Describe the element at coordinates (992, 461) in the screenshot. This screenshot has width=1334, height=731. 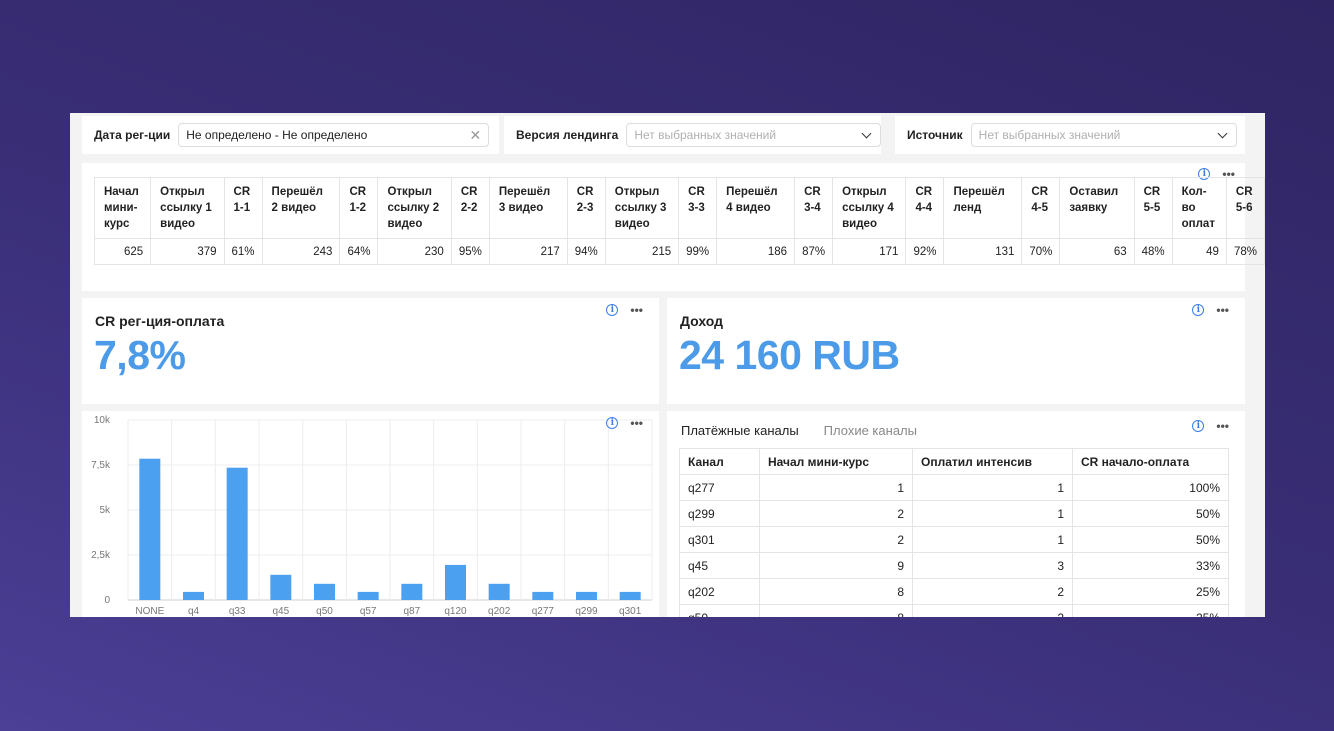
I see `column-header: Оплатил интенсив` at that location.